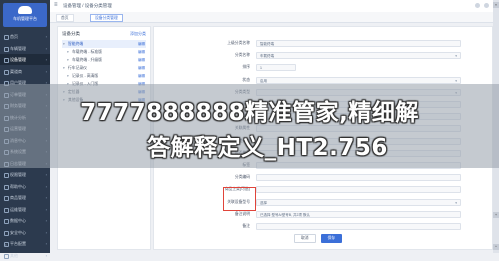  Describe the element at coordinates (239, 199) in the screenshot. I see `highlight-annotation` at that location.